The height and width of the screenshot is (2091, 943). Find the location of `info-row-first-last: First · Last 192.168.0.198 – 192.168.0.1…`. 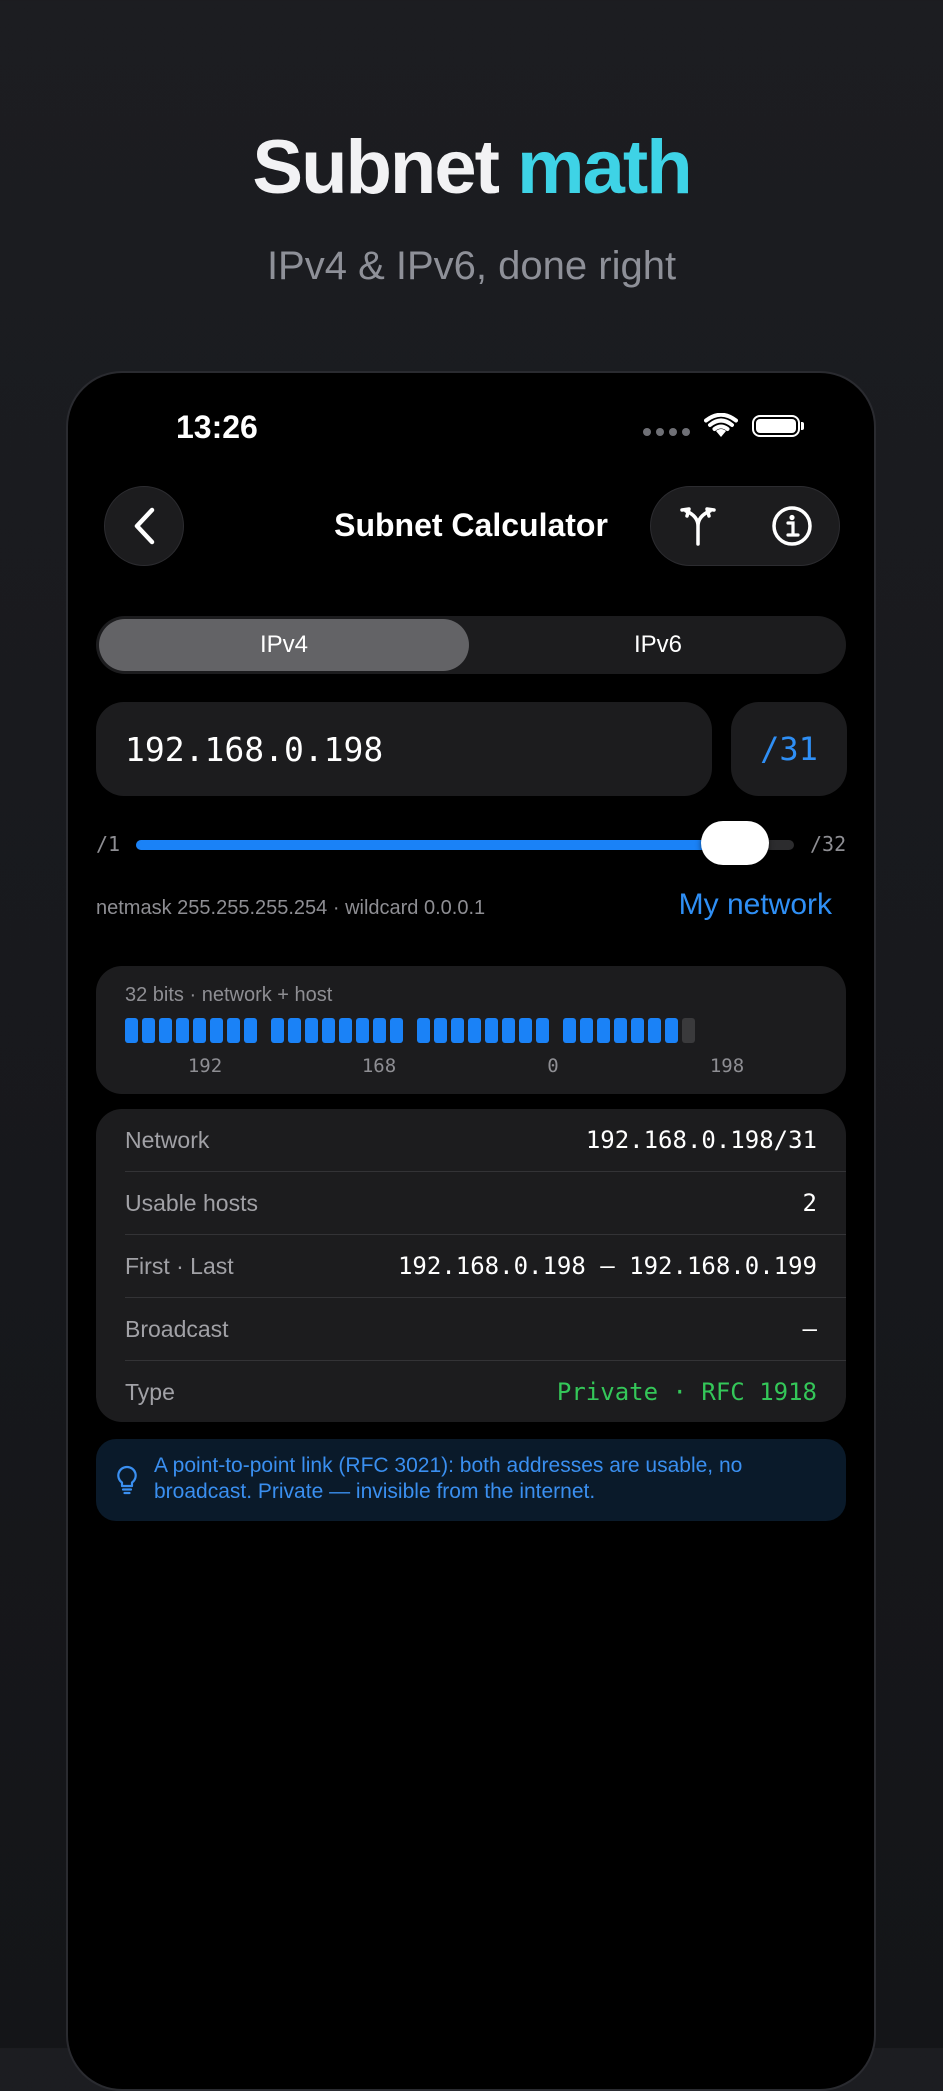

info-row-first-last: First · Last 192.168.0.198 – 192.168.0.1… is located at coordinates (471, 1266).